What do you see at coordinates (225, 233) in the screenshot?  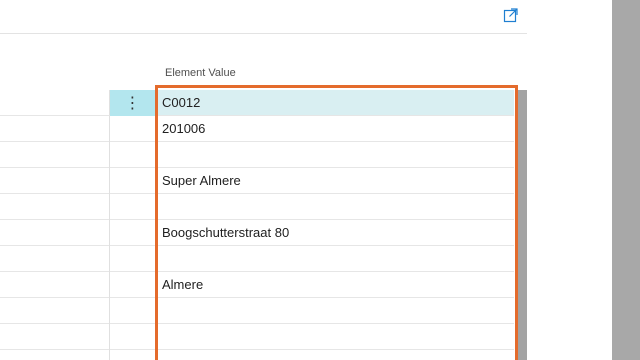 I see `element-value-cell: Boogschutterstraat 80` at bounding box center [225, 233].